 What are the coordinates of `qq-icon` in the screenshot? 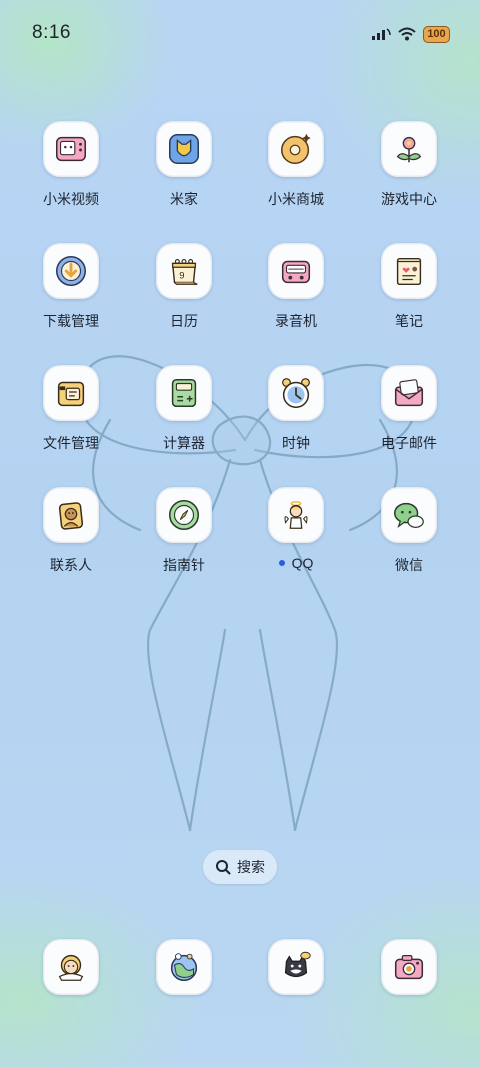 It's located at (296, 515).